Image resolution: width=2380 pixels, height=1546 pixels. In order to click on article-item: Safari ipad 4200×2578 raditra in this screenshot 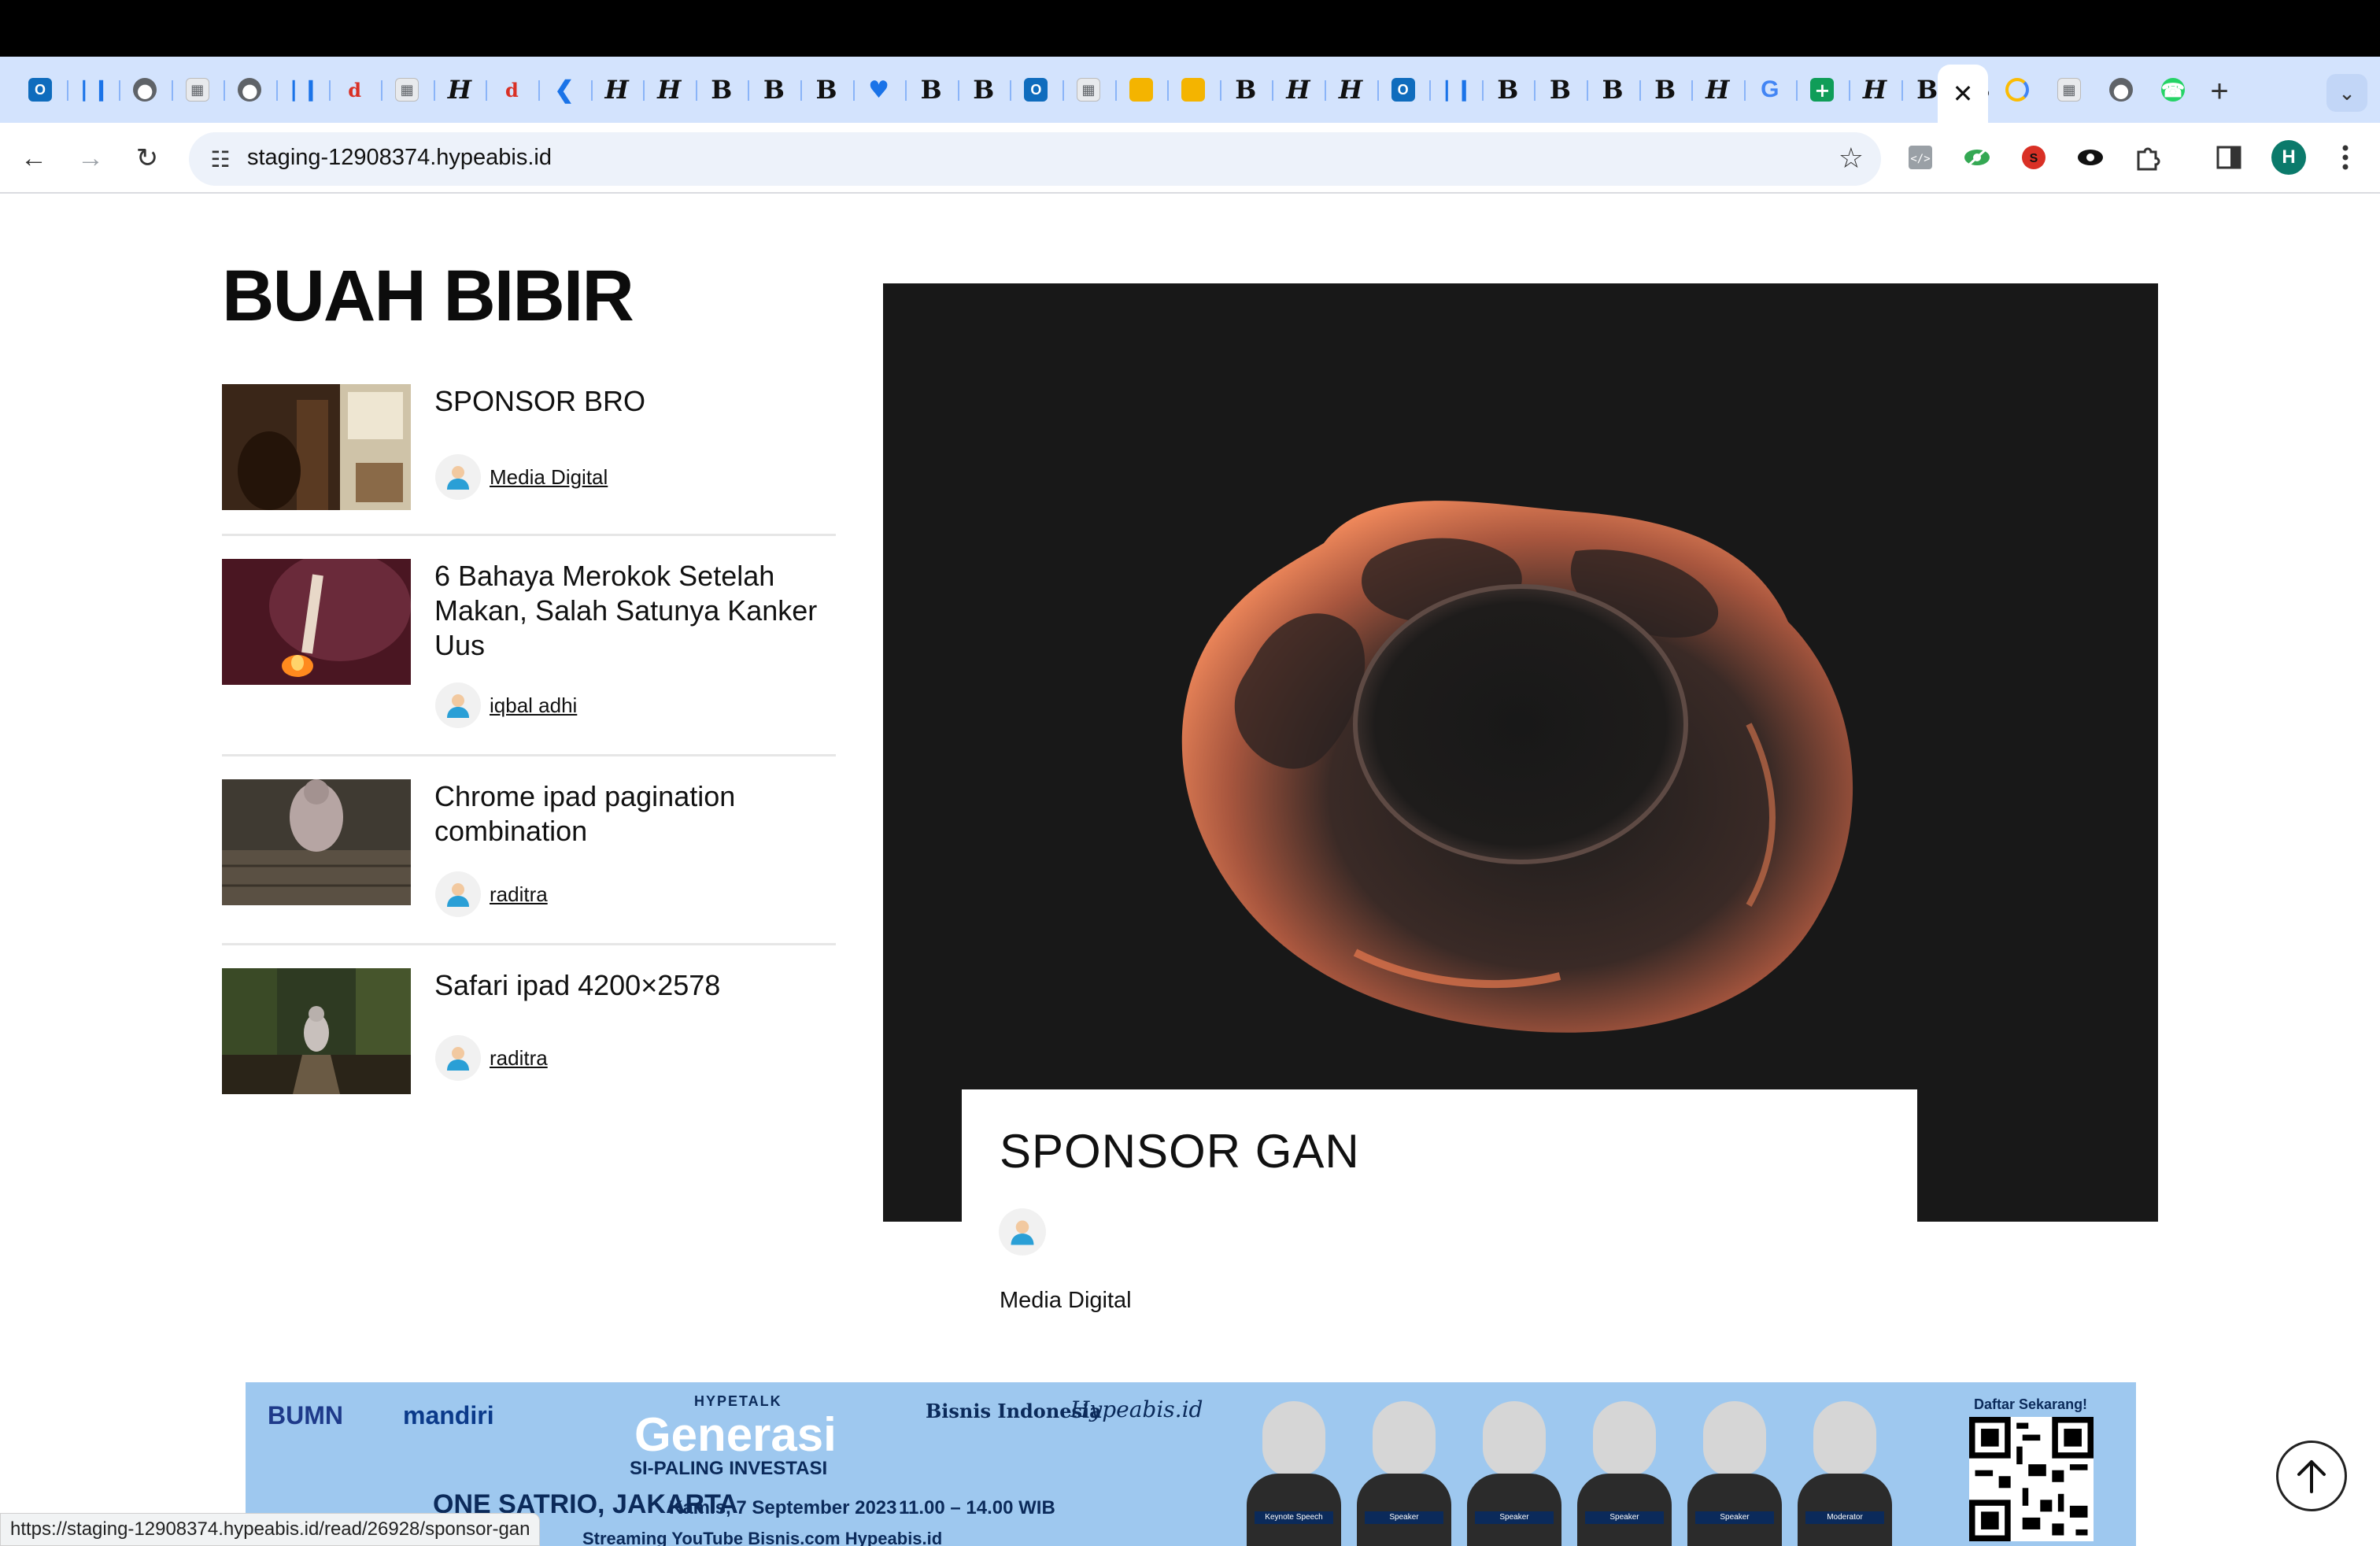, I will do `click(529, 1035)`.